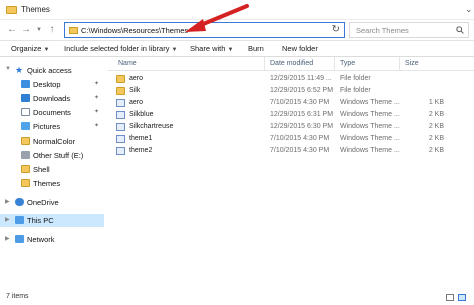 The width and height of the screenshot is (474, 305). I want to click on status-bar: 7 items, so click(237, 297).